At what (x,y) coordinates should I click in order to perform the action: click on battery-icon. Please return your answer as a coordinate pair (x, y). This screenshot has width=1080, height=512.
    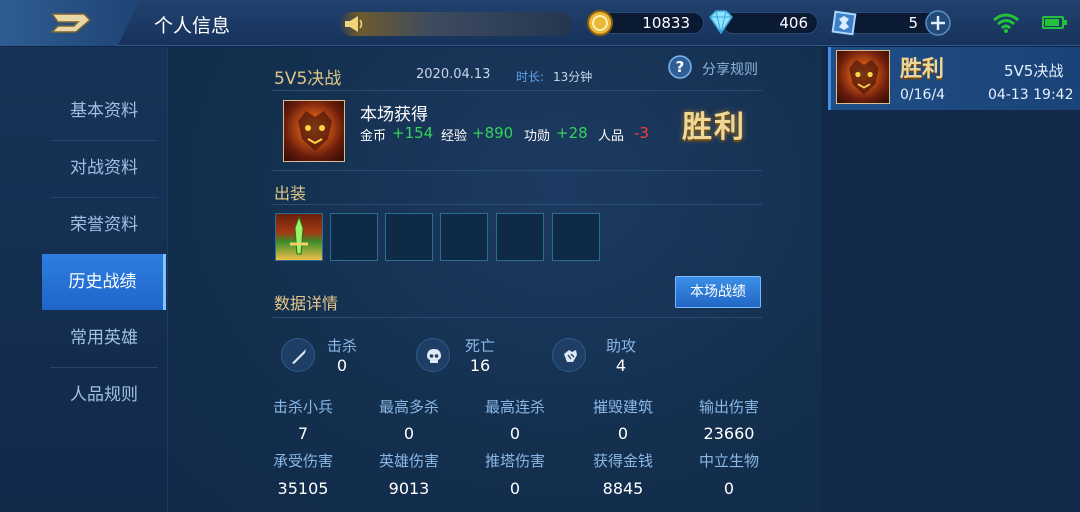
    Looking at the image, I should click on (1054, 22).